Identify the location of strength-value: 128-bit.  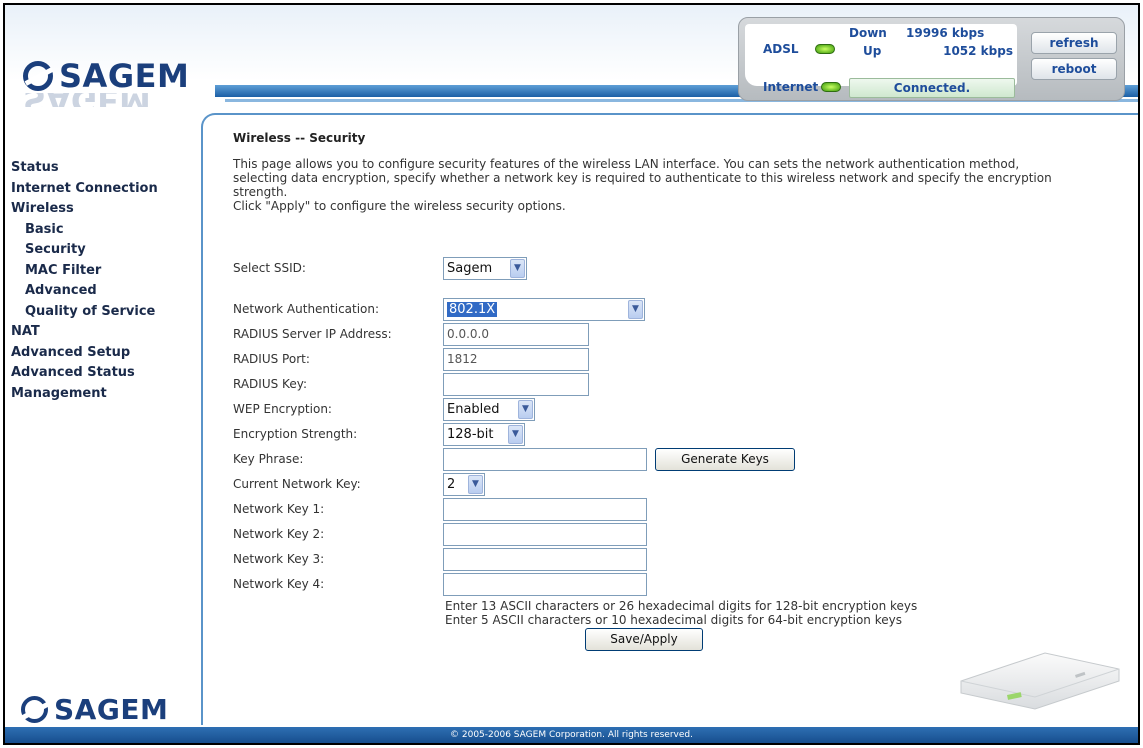
(470, 434).